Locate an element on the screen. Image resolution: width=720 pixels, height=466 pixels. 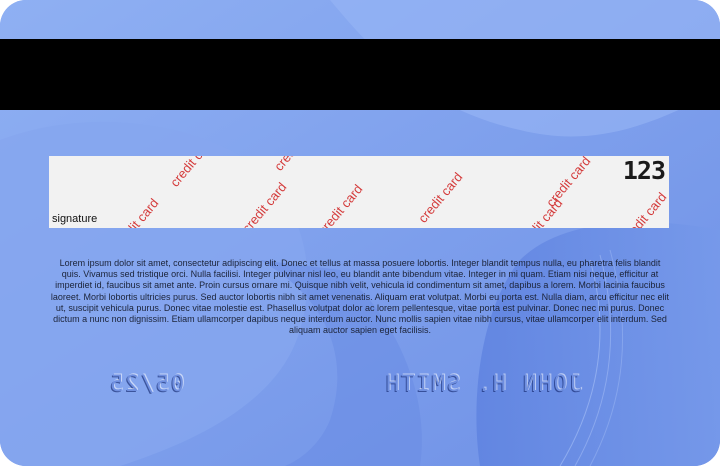
cvv-code: 123 is located at coordinates (644, 170).